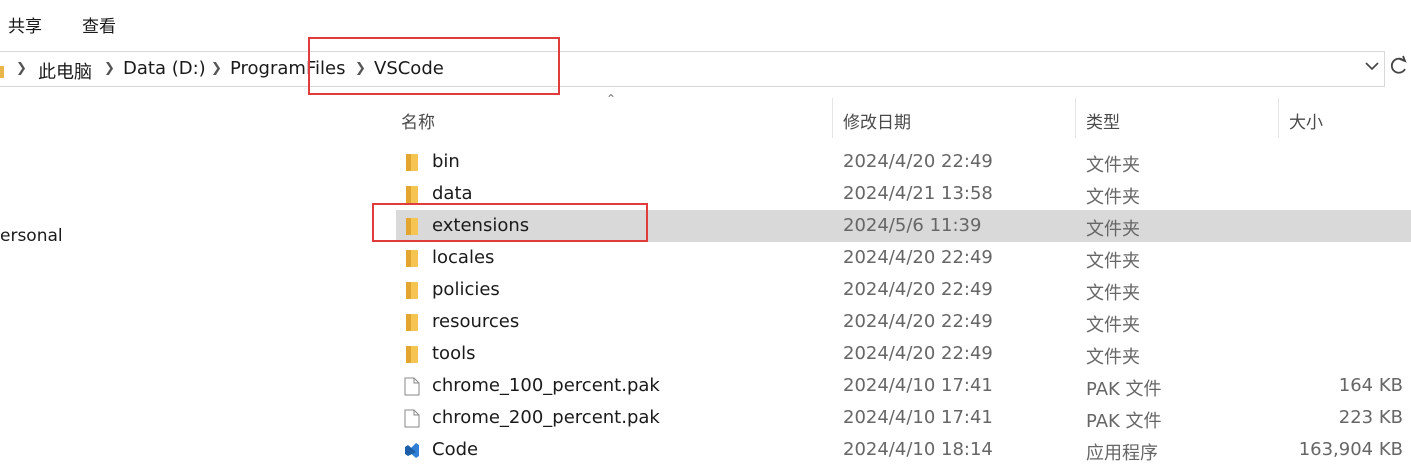 This screenshot has height=466, width=1411. What do you see at coordinates (466, 289) in the screenshot?
I see `file-name: policies` at bounding box center [466, 289].